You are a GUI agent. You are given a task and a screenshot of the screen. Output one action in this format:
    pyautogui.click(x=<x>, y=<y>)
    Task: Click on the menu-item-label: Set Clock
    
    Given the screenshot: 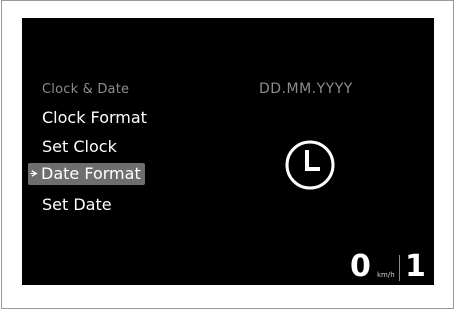 What is the action you would take?
    pyautogui.click(x=79, y=146)
    